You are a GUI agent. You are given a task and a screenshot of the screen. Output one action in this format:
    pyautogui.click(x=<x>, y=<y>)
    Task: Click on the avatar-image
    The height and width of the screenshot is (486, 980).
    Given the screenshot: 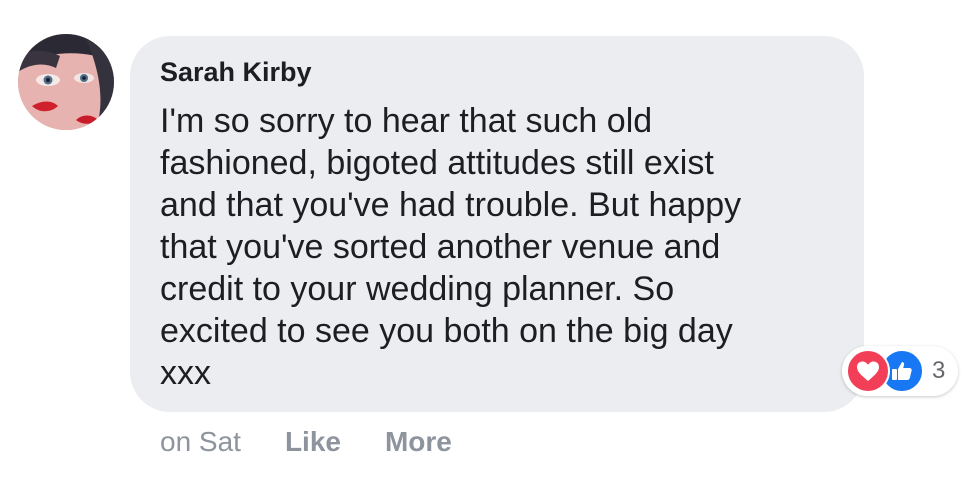 What is the action you would take?
    pyautogui.click(x=66, y=82)
    